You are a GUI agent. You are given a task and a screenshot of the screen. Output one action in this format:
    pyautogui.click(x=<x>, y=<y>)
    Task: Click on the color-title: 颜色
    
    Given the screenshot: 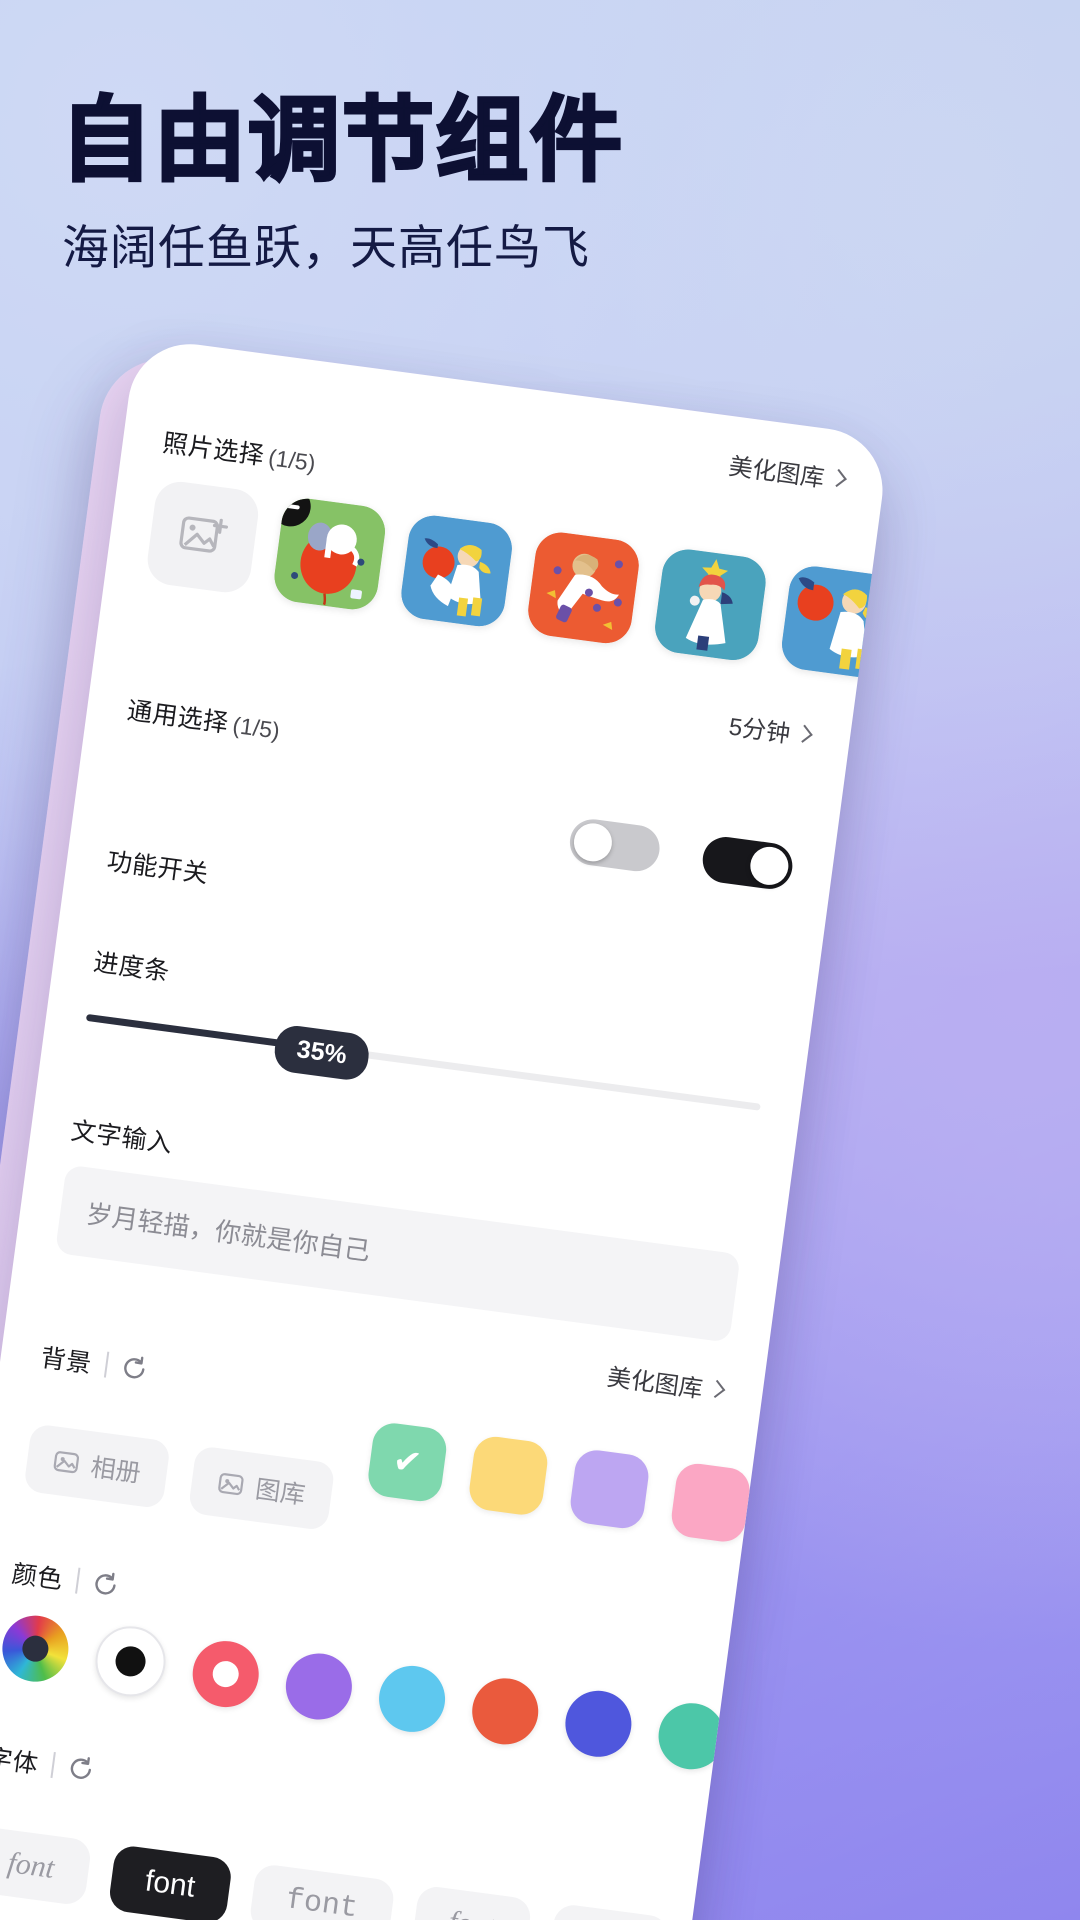 What is the action you would take?
    pyautogui.click(x=37, y=1577)
    